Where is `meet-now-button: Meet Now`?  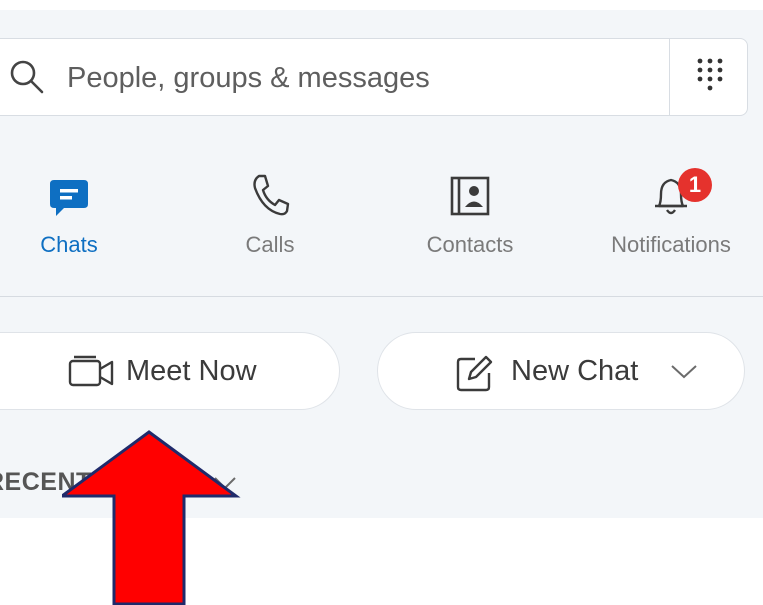 meet-now-button: Meet Now is located at coordinates (170, 371).